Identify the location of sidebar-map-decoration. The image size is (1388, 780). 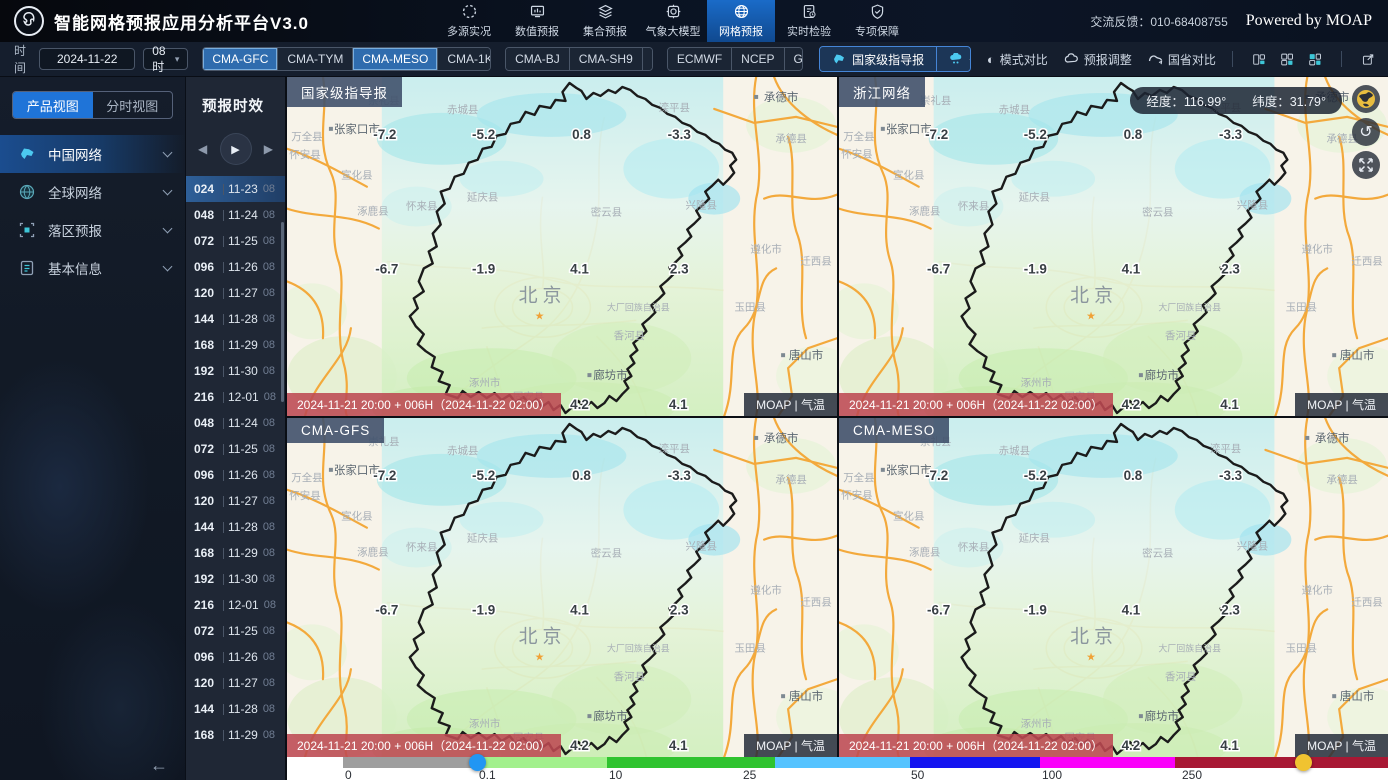
(75, 487).